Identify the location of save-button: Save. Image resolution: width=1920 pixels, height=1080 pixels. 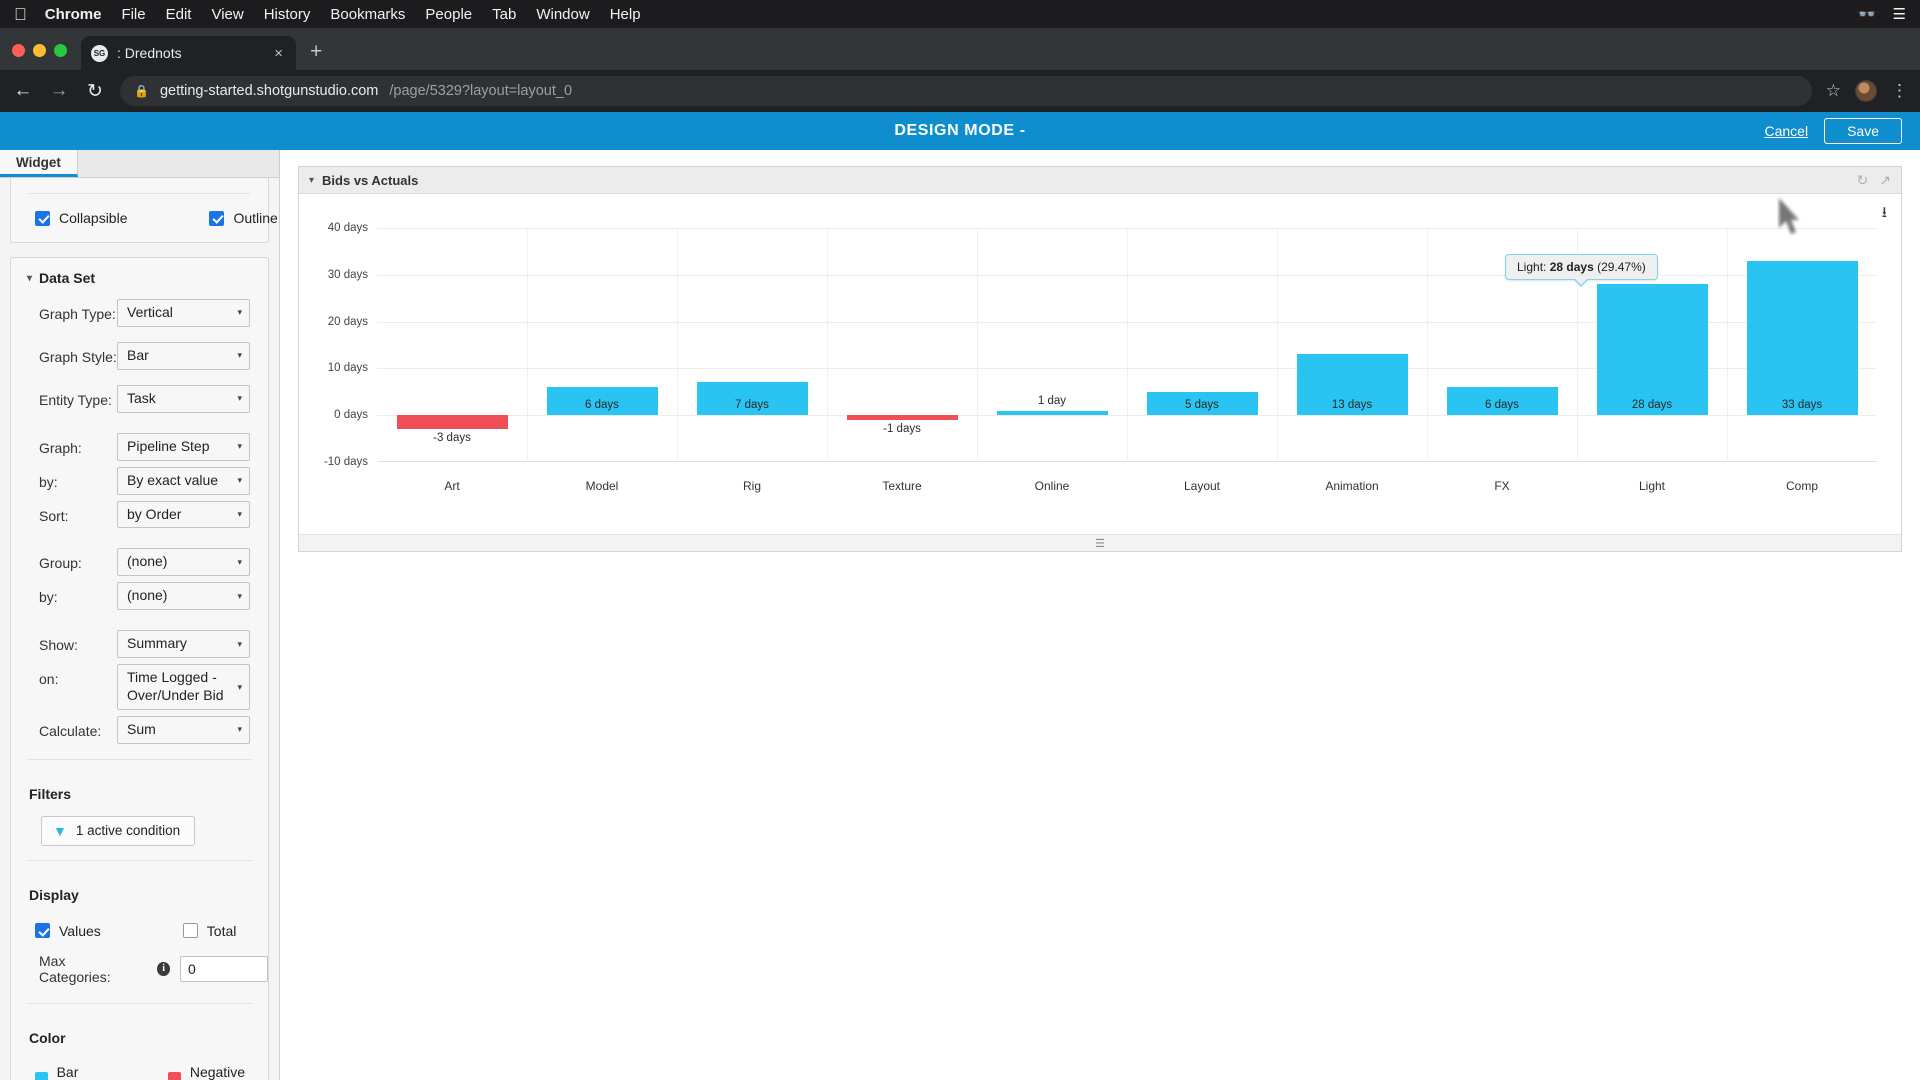
(1863, 131).